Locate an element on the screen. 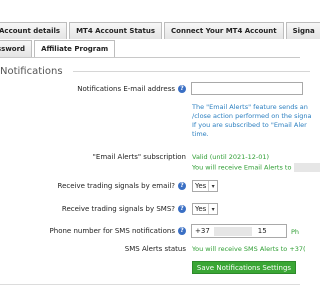 The height and width of the screenshot is (300, 320). sms-signals-select: Yes ▾ is located at coordinates (205, 209).